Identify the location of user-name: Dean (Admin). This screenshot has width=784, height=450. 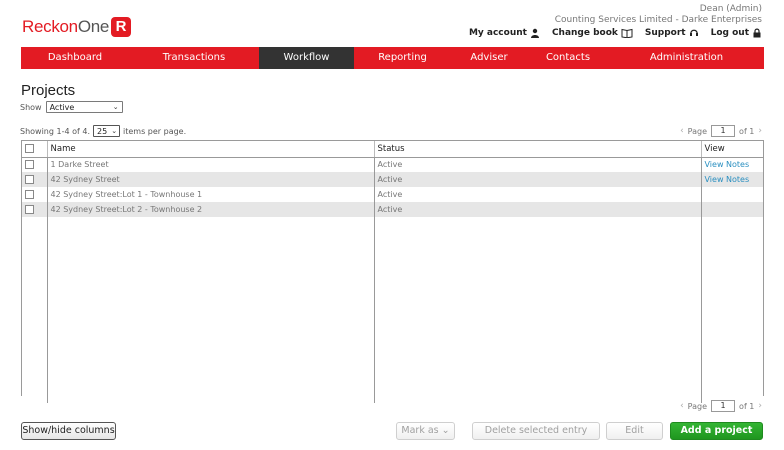
(730, 9).